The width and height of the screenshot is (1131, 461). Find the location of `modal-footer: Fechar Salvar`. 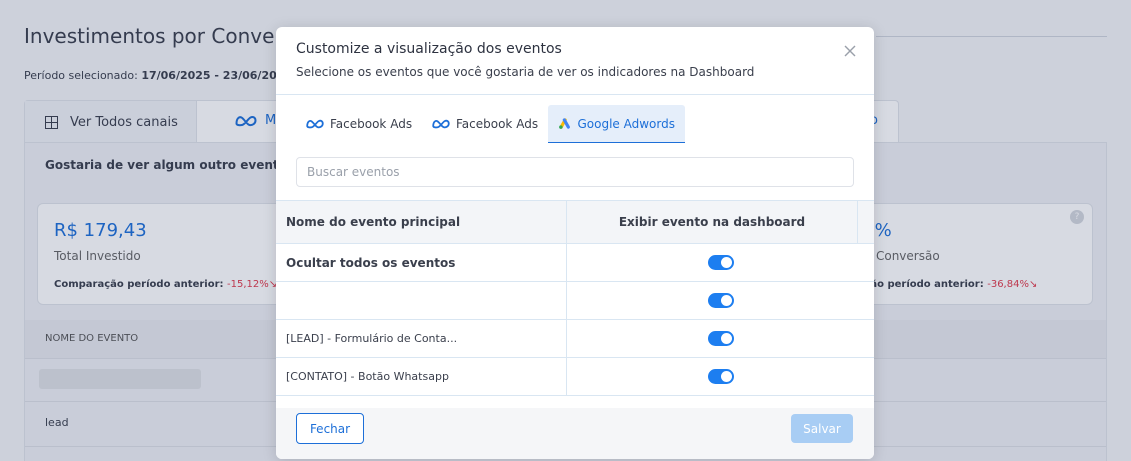

modal-footer: Fechar Salvar is located at coordinates (575, 433).